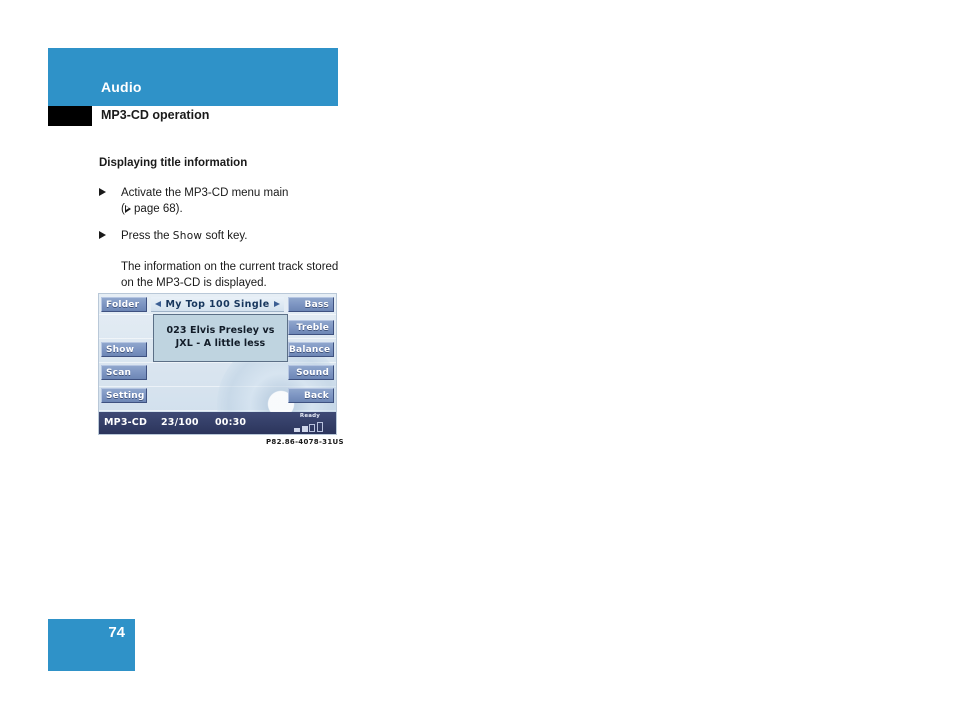 The height and width of the screenshot is (716, 954). I want to click on softkey-scan: Scan, so click(124, 372).